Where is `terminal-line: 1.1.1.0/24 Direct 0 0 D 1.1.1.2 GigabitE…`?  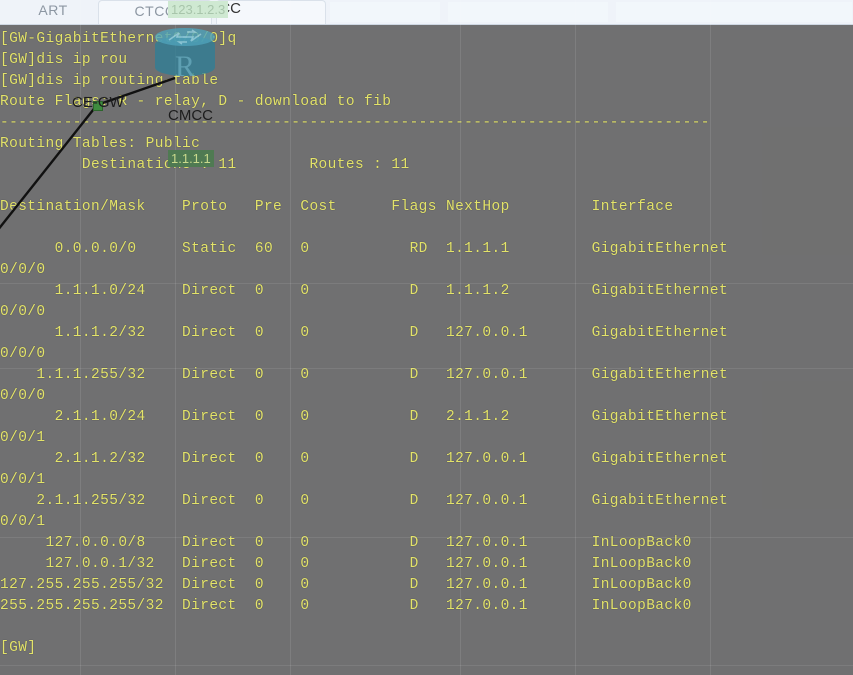 terminal-line: 1.1.1.0/24 Direct 0 0 D 1.1.1.2 GigabitE… is located at coordinates (364, 291).